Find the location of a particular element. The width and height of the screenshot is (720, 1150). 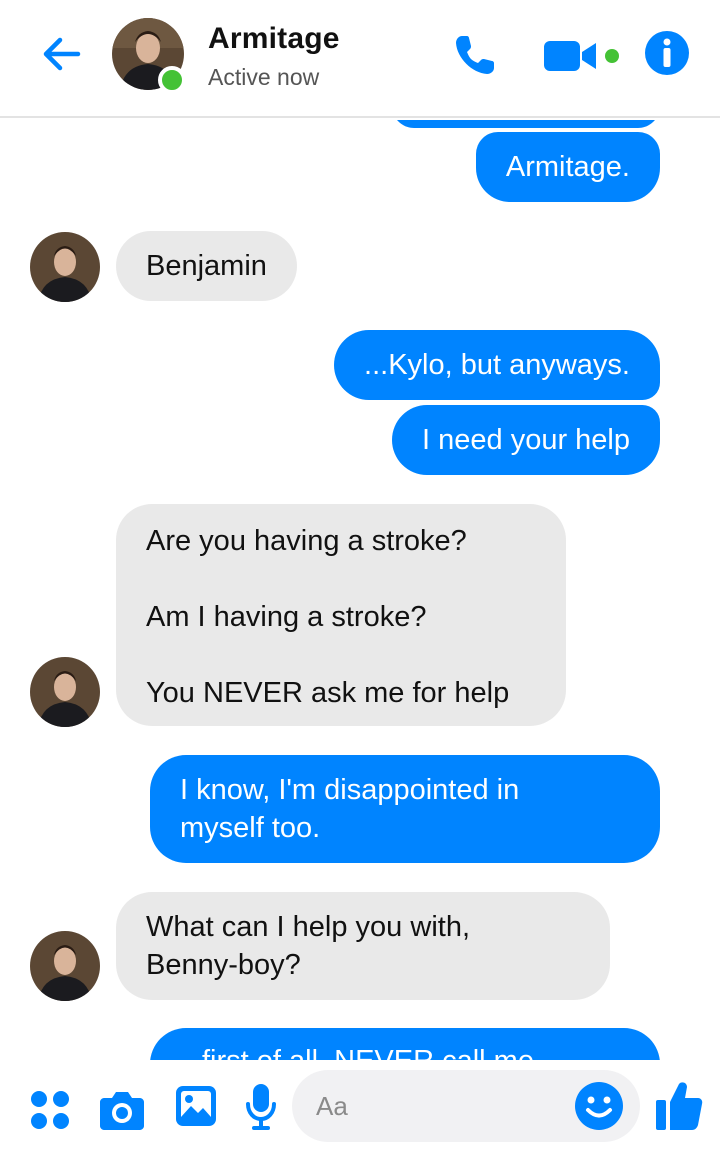

message-text: Benjamin is located at coordinates (206, 266).